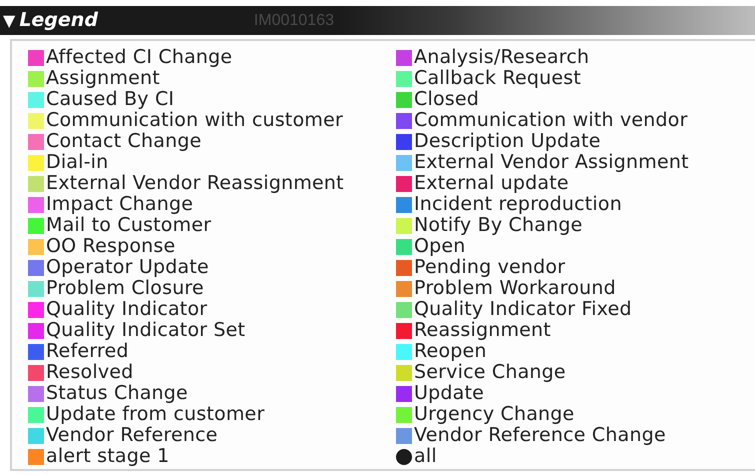 Image resolution: width=755 pixels, height=475 pixels. Describe the element at coordinates (195, 183) in the screenshot. I see `legend-label: External Vendor Reassignment` at that location.